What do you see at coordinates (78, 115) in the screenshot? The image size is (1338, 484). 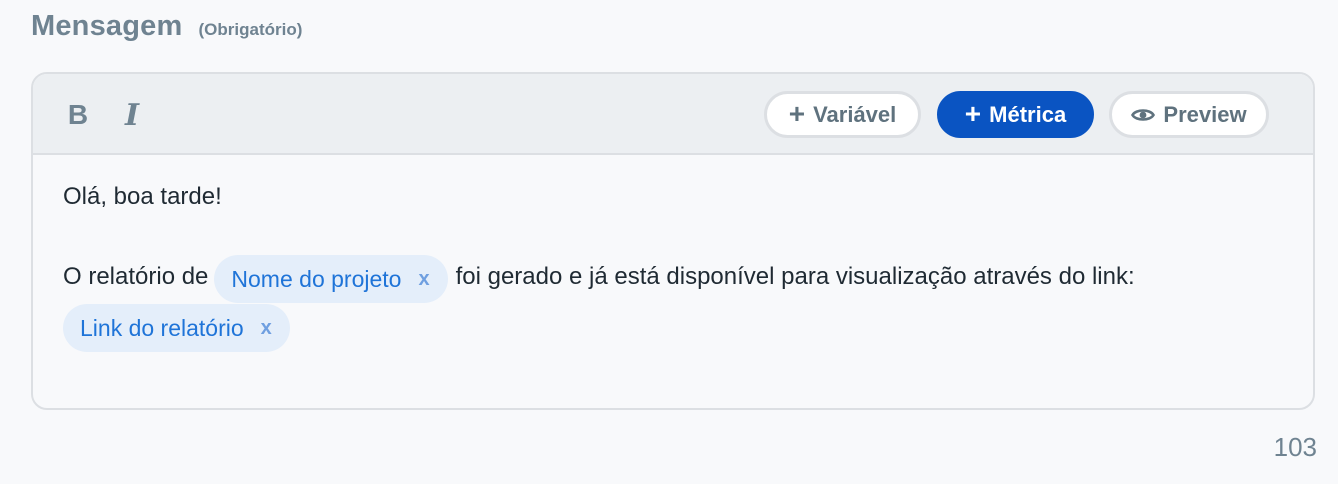 I see `bold-button: B` at bounding box center [78, 115].